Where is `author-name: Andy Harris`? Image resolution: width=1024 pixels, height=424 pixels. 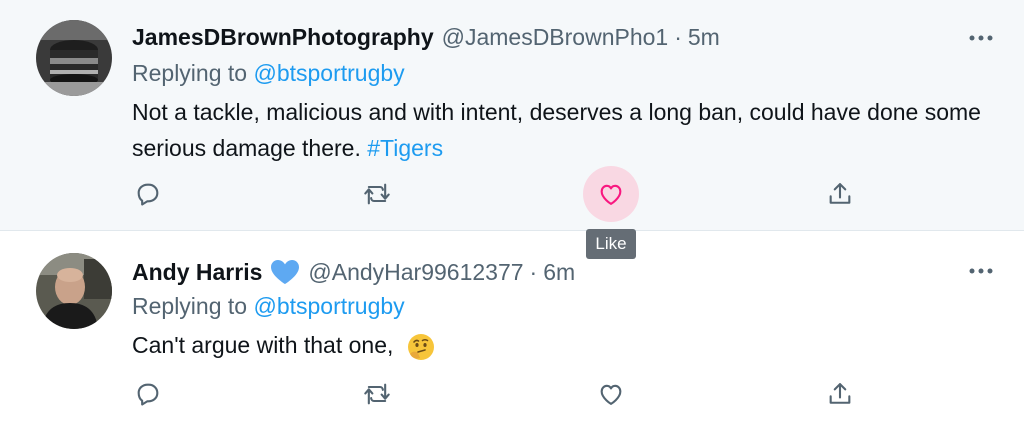
author-name: Andy Harris is located at coordinates (197, 272).